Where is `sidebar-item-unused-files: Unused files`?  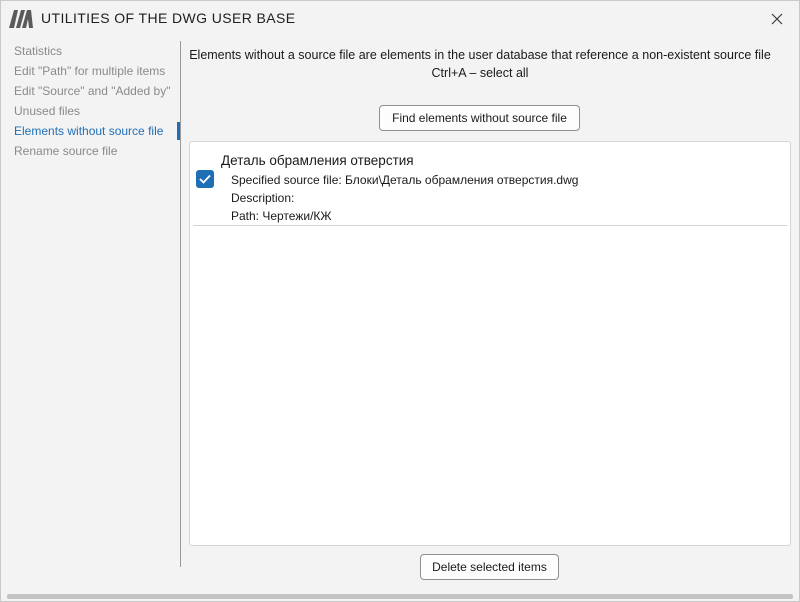
sidebar-item-unused-files: Unused files is located at coordinates (91, 111).